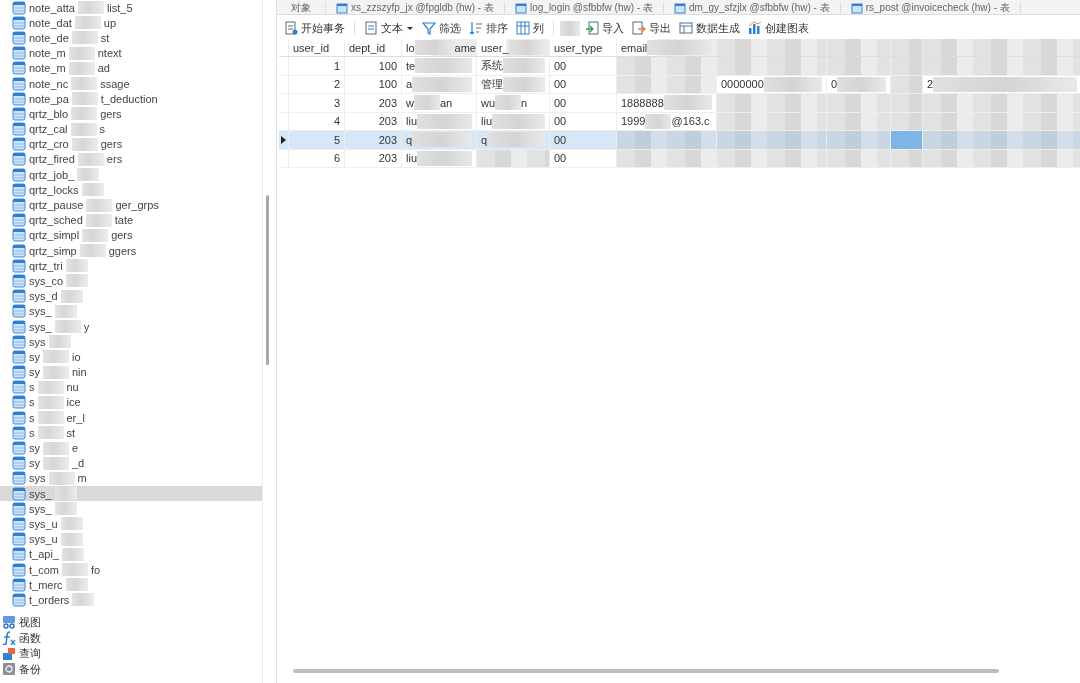 This screenshot has width=1080, height=683. What do you see at coordinates (778, 28) in the screenshot?
I see `toolbar-button: 创建图表` at bounding box center [778, 28].